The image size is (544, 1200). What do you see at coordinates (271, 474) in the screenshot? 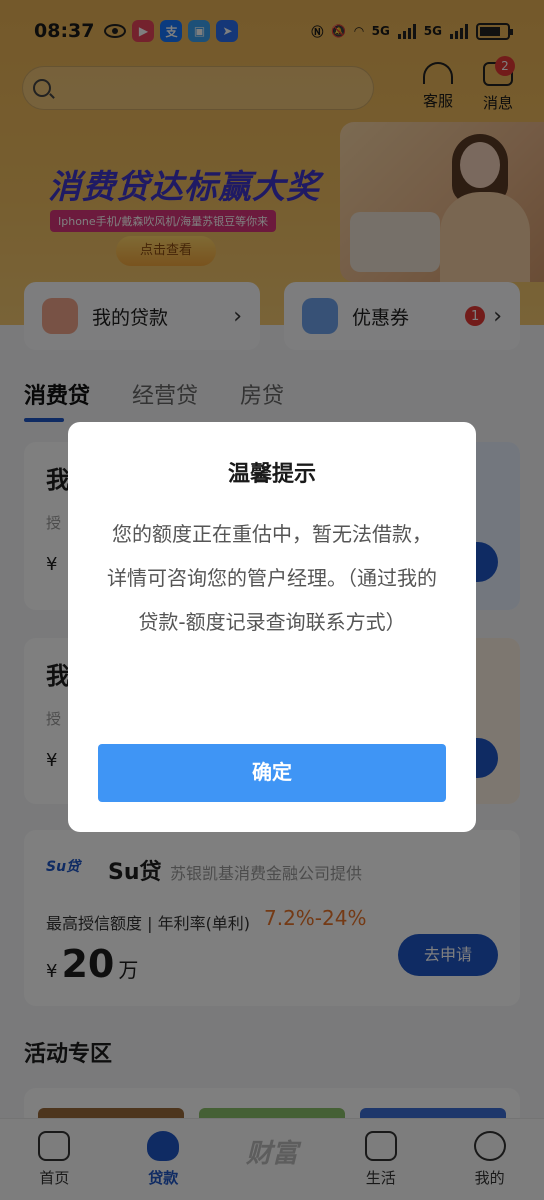
I see `dialog-title: 温馨提示` at bounding box center [271, 474].